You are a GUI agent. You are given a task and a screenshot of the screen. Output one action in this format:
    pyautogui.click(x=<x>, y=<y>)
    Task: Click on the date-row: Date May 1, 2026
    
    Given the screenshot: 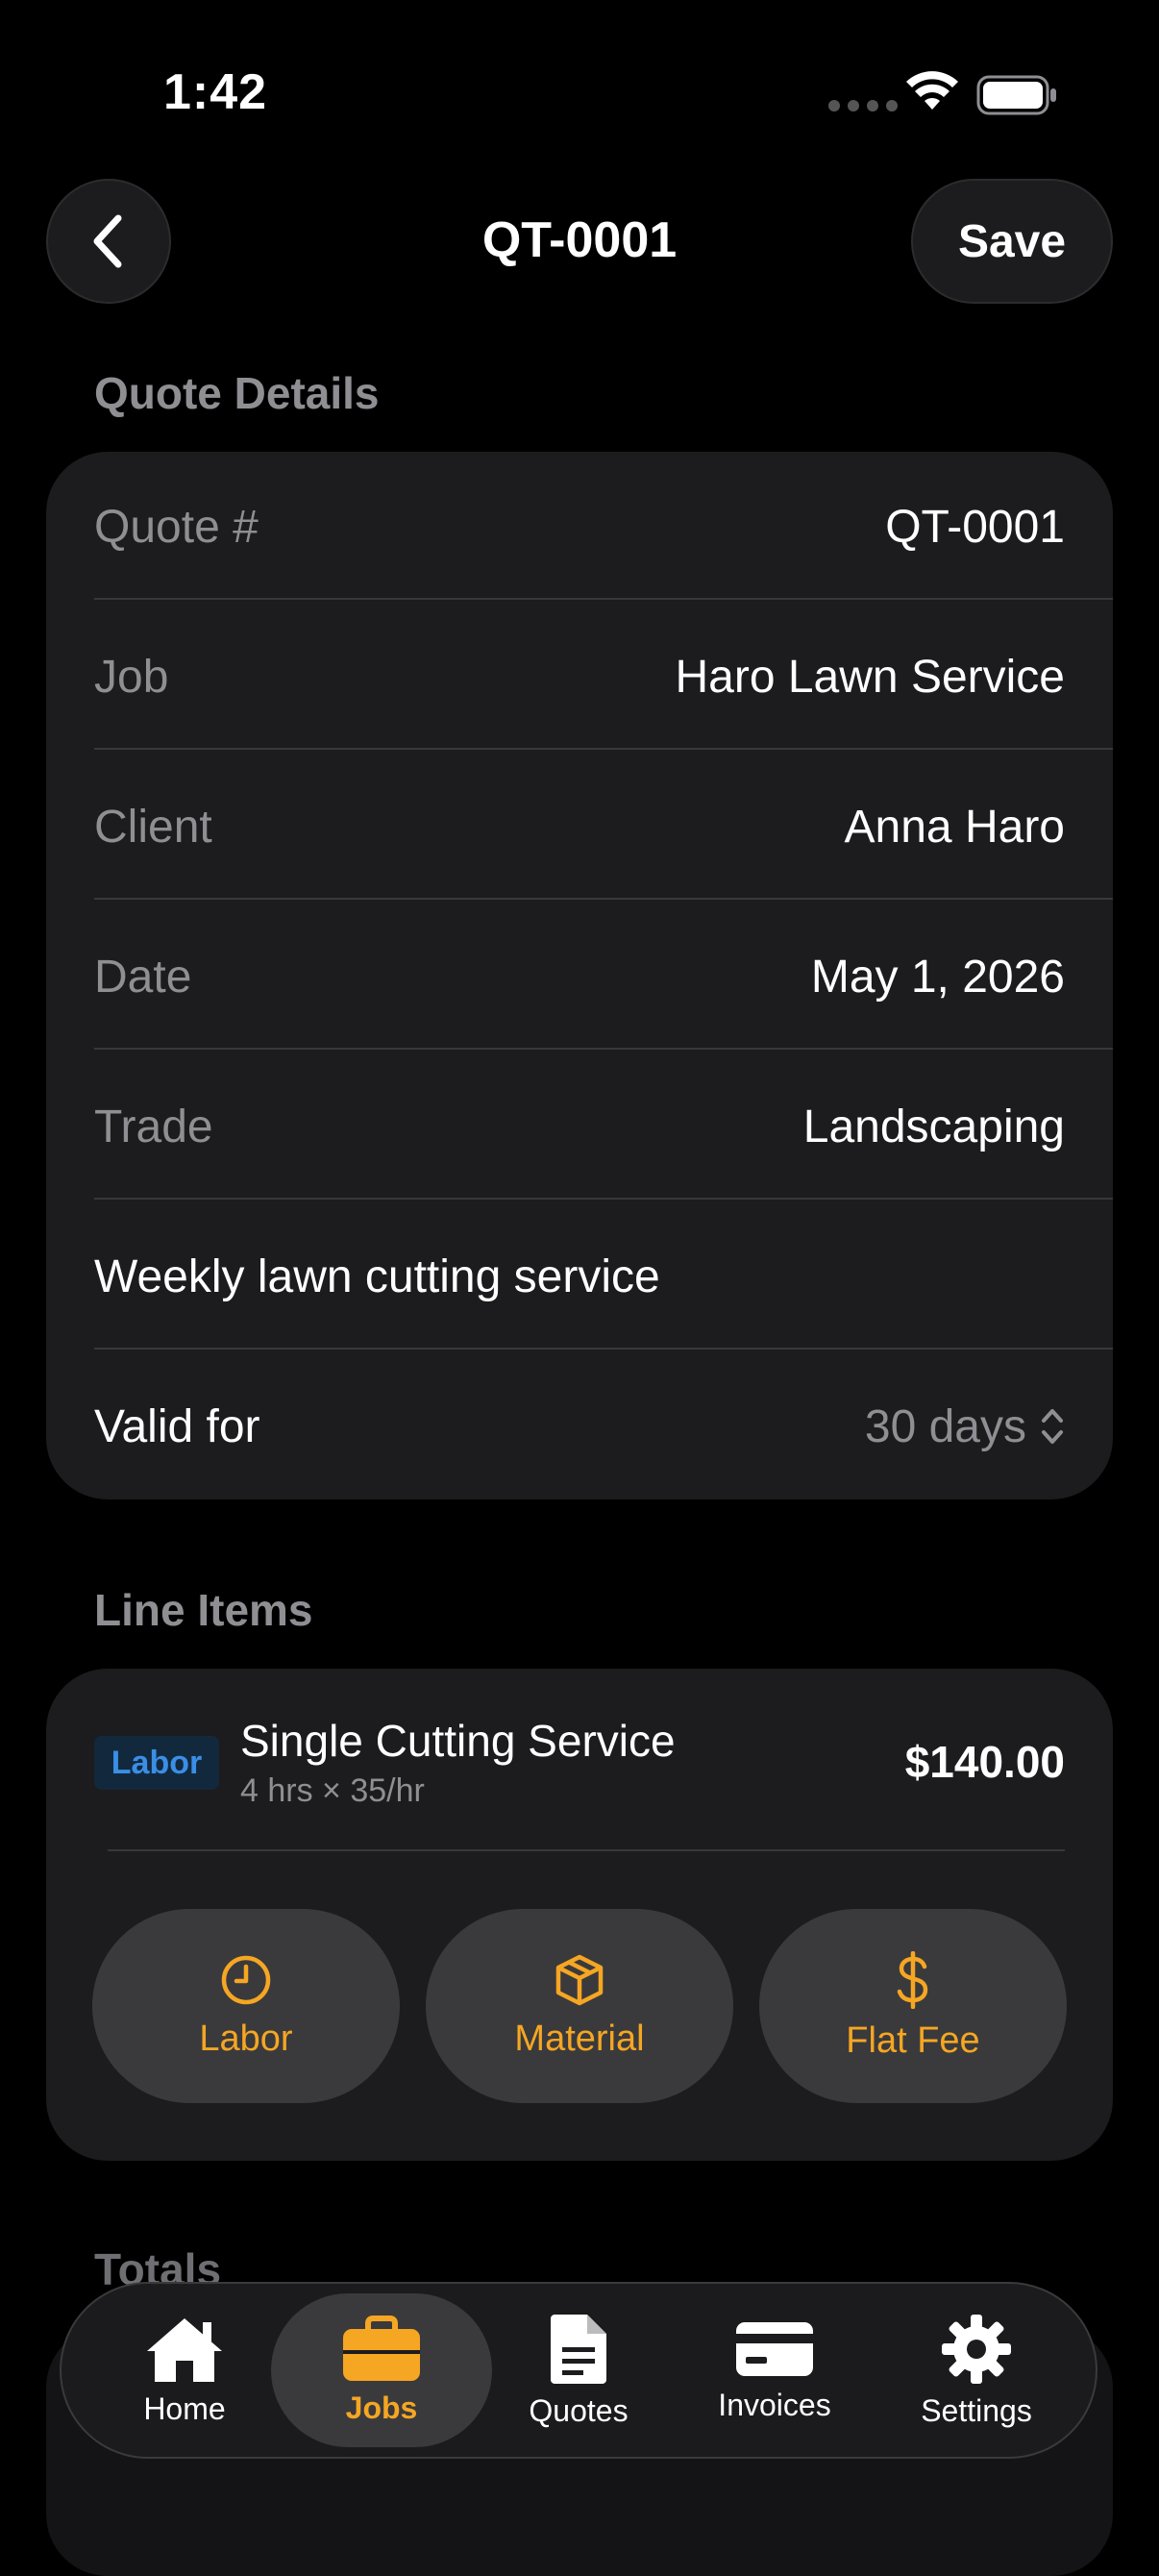 What is the action you would take?
    pyautogui.click(x=579, y=977)
    